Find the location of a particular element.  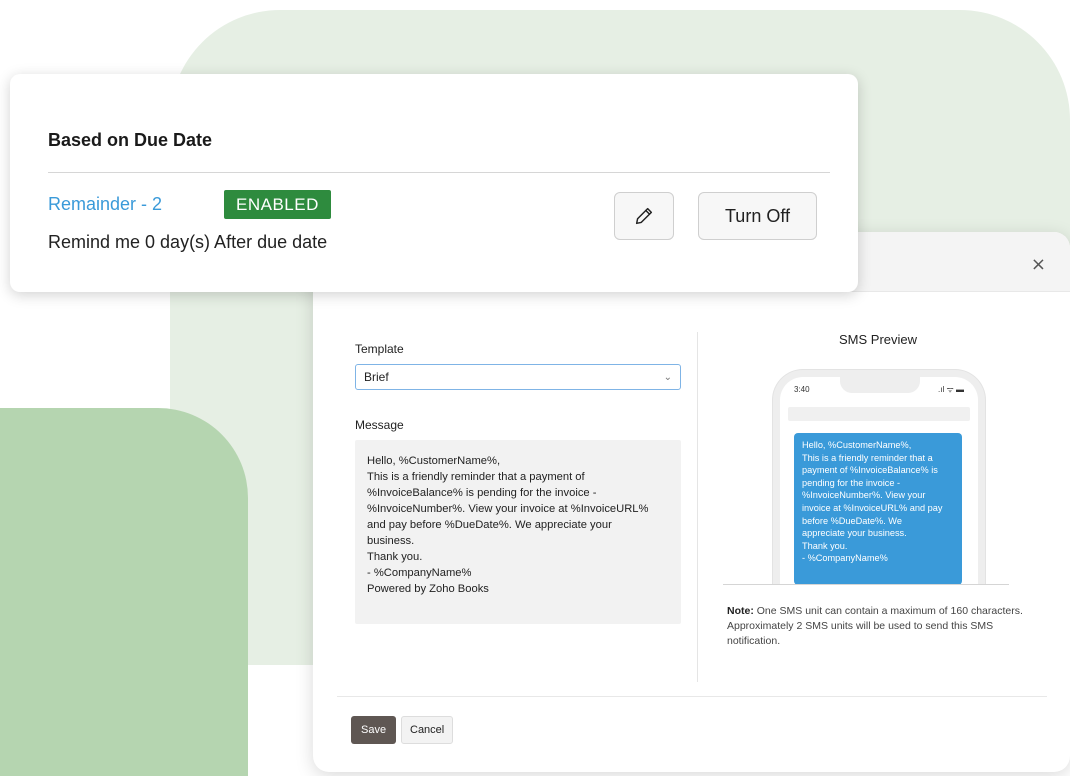

sms-line: Thank you. is located at coordinates (825, 545).